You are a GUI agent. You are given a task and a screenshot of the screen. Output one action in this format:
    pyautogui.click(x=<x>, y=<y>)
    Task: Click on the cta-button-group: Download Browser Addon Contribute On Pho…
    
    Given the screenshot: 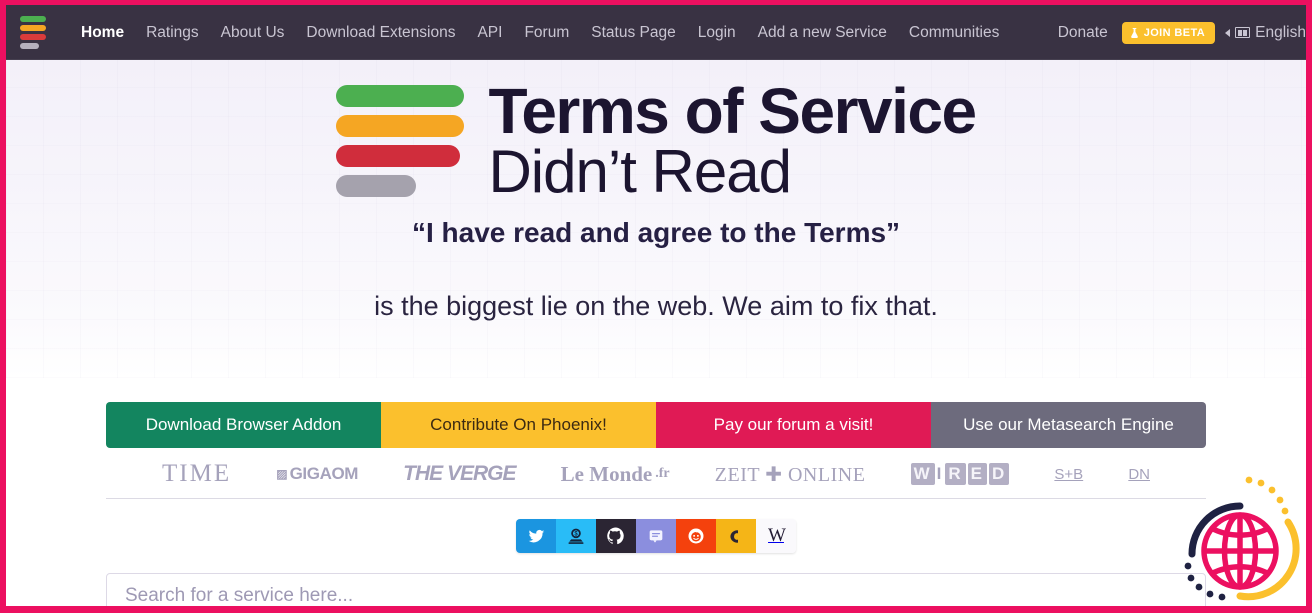 What is the action you would take?
    pyautogui.click(x=656, y=425)
    